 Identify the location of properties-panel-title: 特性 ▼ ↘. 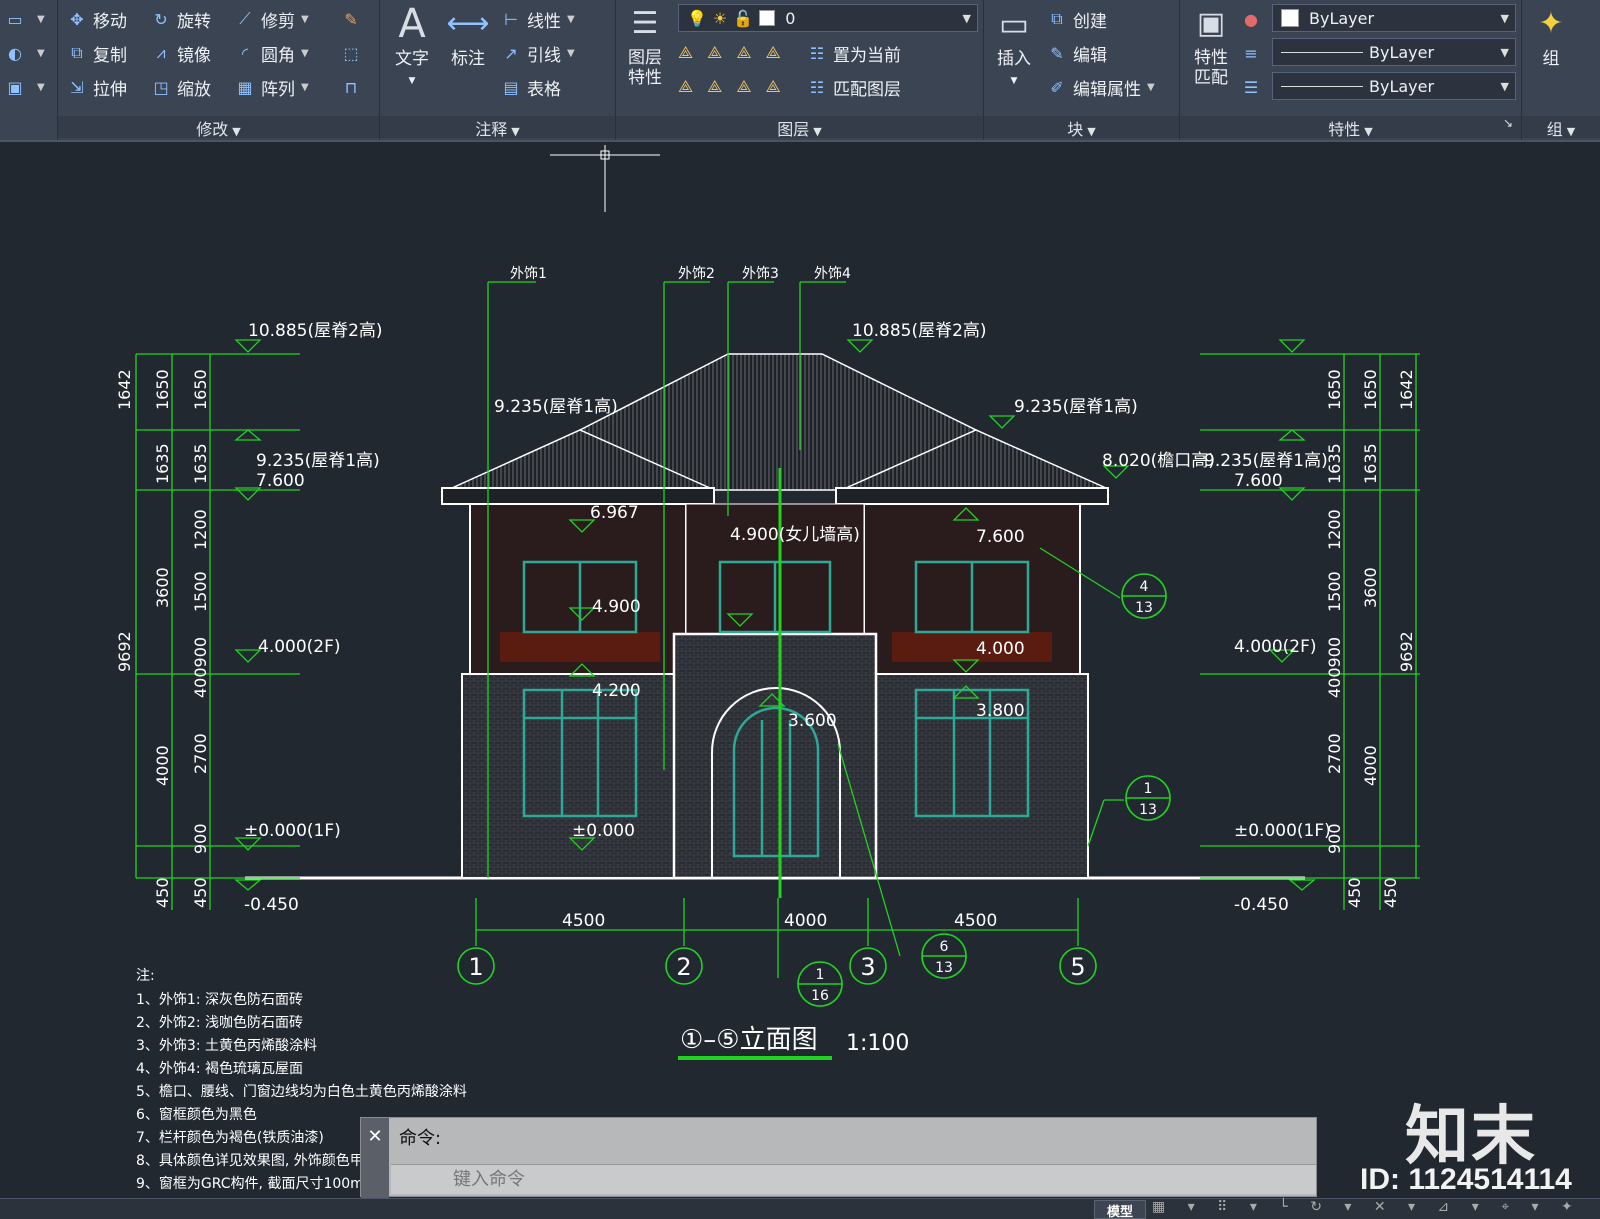
(1350, 127).